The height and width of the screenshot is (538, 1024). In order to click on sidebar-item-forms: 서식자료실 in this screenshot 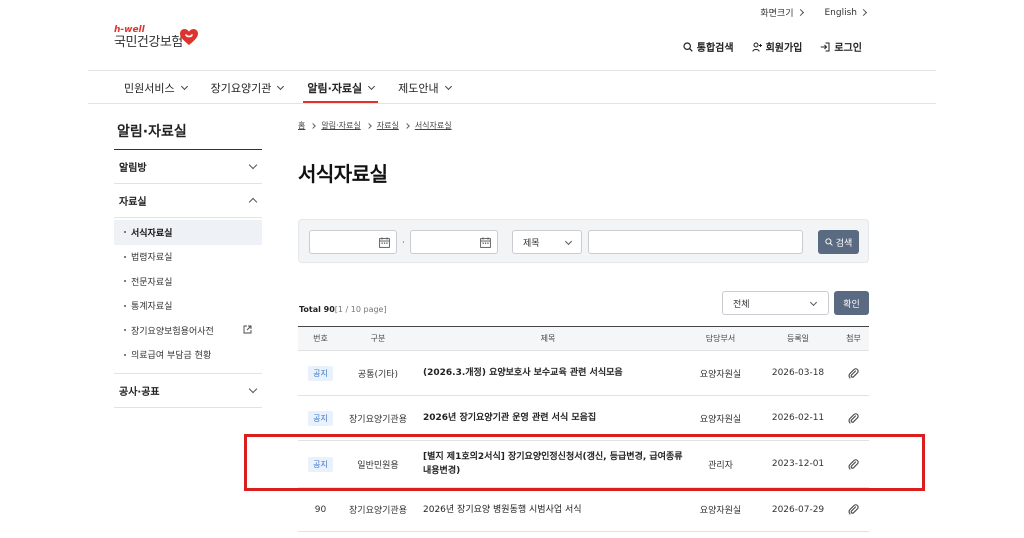, I will do `click(188, 232)`.